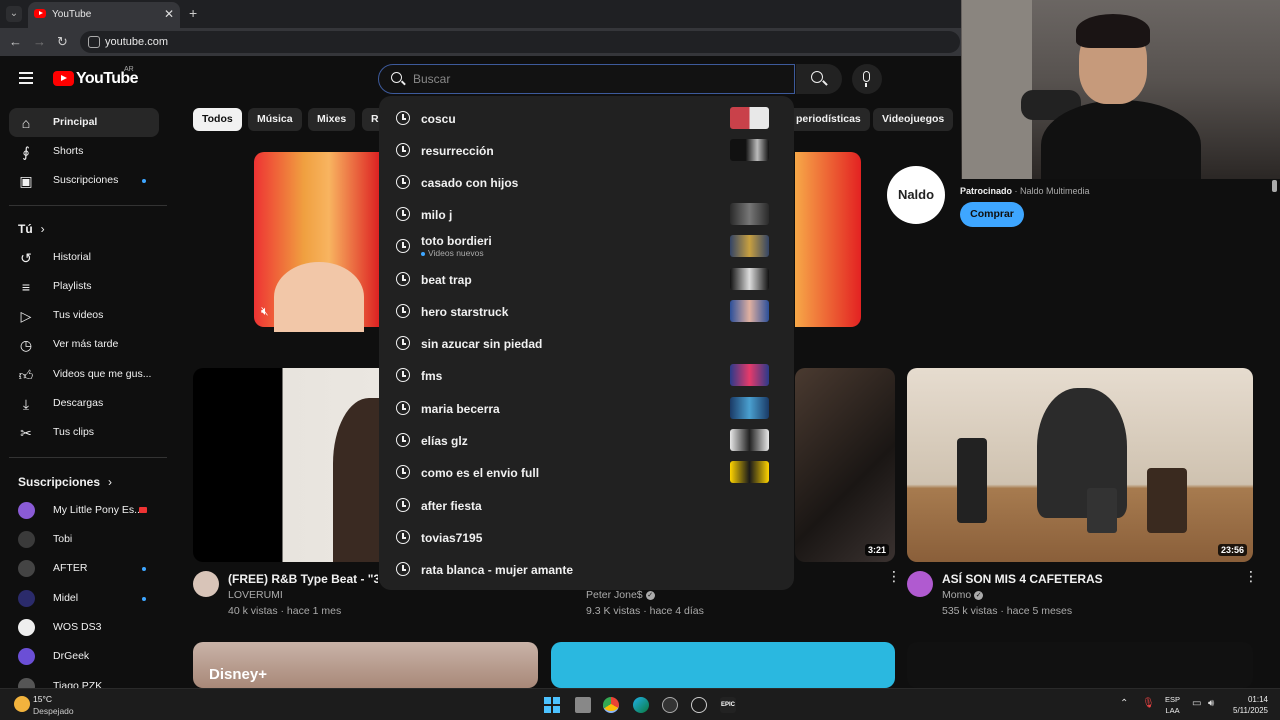 This screenshot has width=1280, height=720. What do you see at coordinates (94, 42) in the screenshot?
I see `site-info-icon` at bounding box center [94, 42].